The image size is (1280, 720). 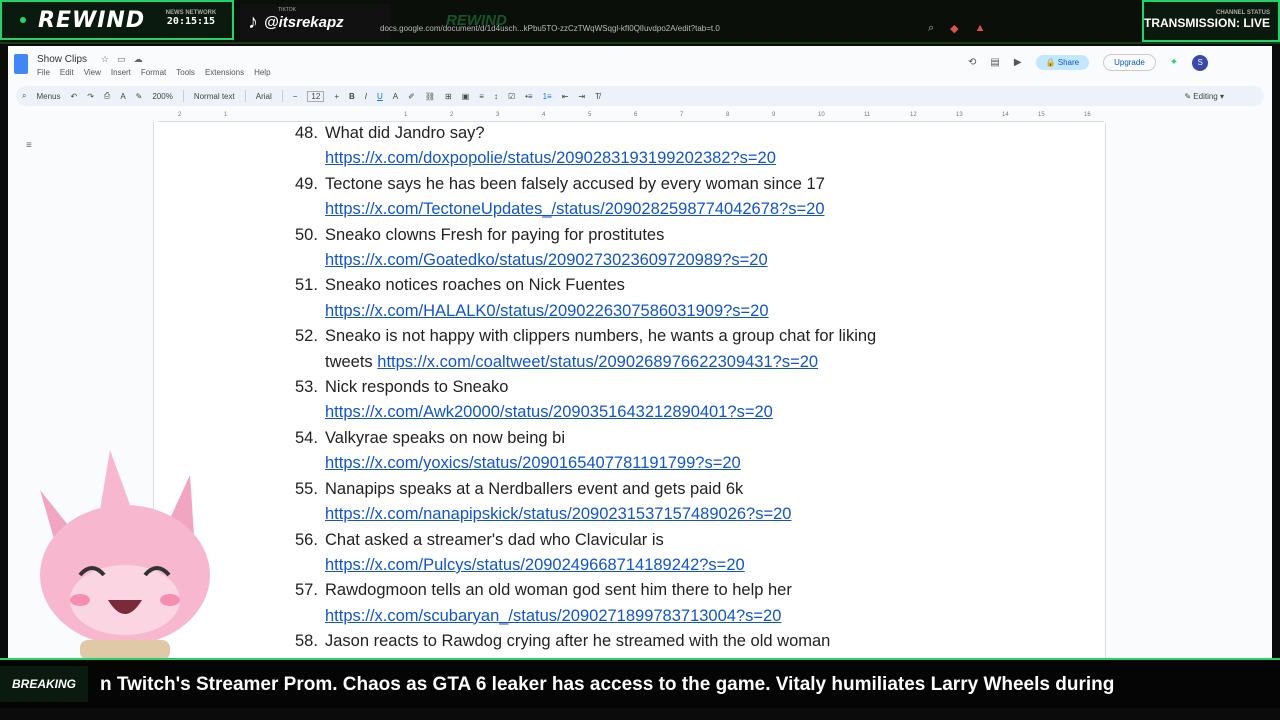 What do you see at coordinates (105, 59) in the screenshot?
I see `star-icon: ☆` at bounding box center [105, 59].